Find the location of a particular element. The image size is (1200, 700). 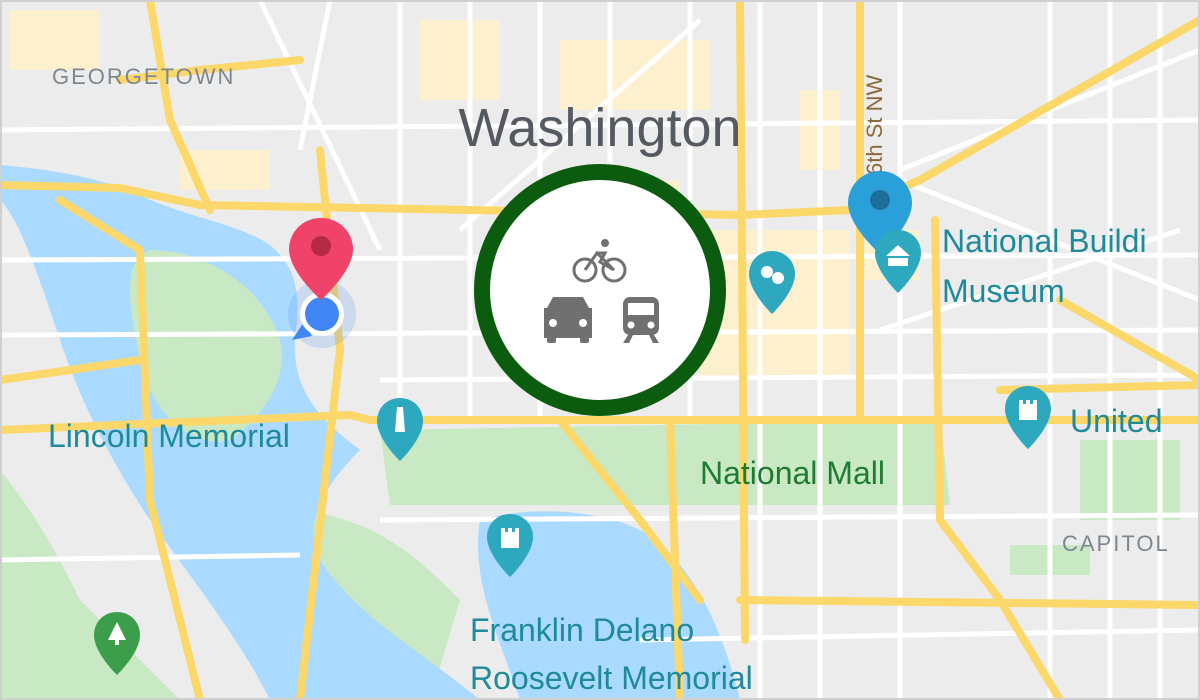

selection-ring is located at coordinates (600, 290).